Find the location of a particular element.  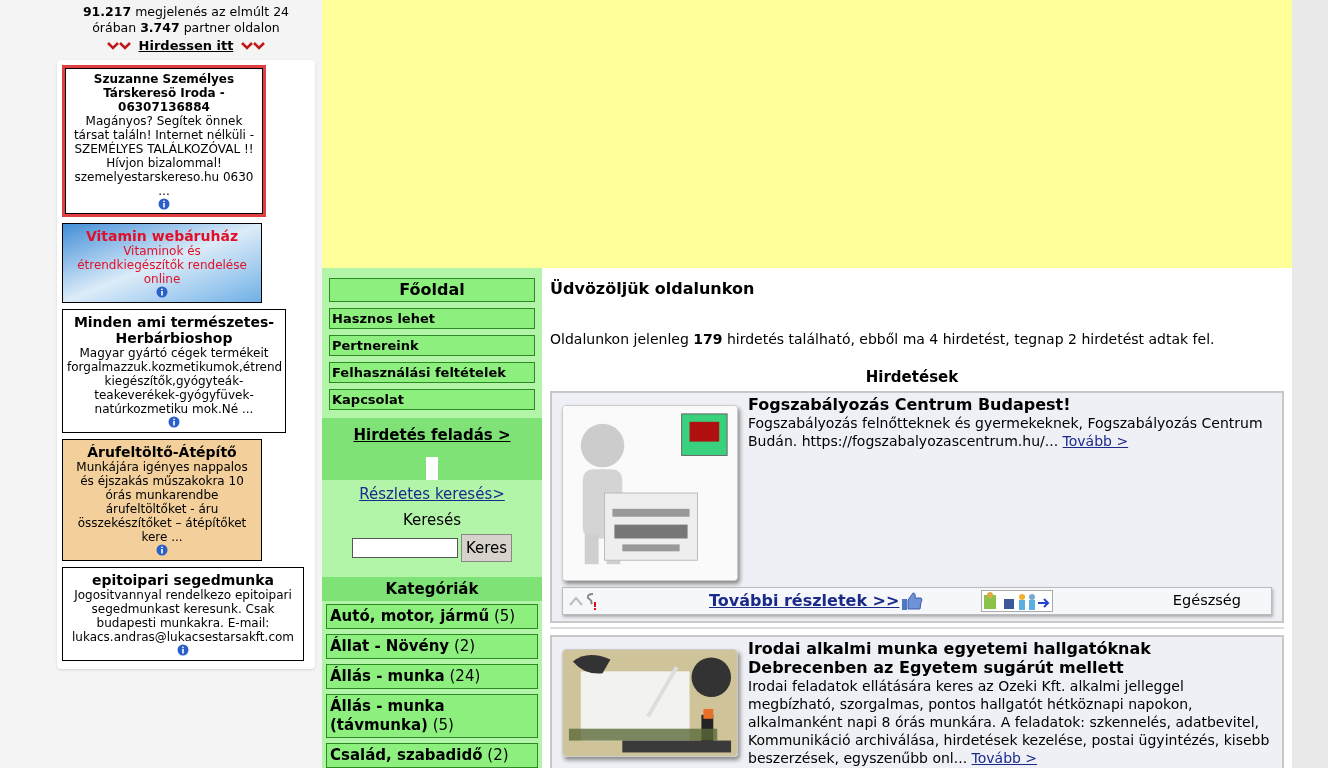

welcome-heading: Üdvözöljük oldalunkon is located at coordinates (653, 289).